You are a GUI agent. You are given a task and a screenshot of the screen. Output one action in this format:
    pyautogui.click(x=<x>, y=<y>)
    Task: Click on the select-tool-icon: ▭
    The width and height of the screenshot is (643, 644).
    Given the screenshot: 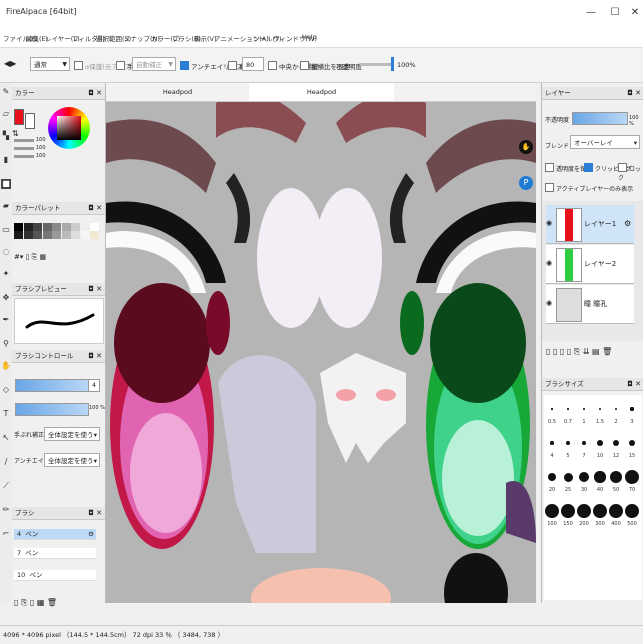 What is the action you would take?
    pyautogui.click(x=6, y=230)
    